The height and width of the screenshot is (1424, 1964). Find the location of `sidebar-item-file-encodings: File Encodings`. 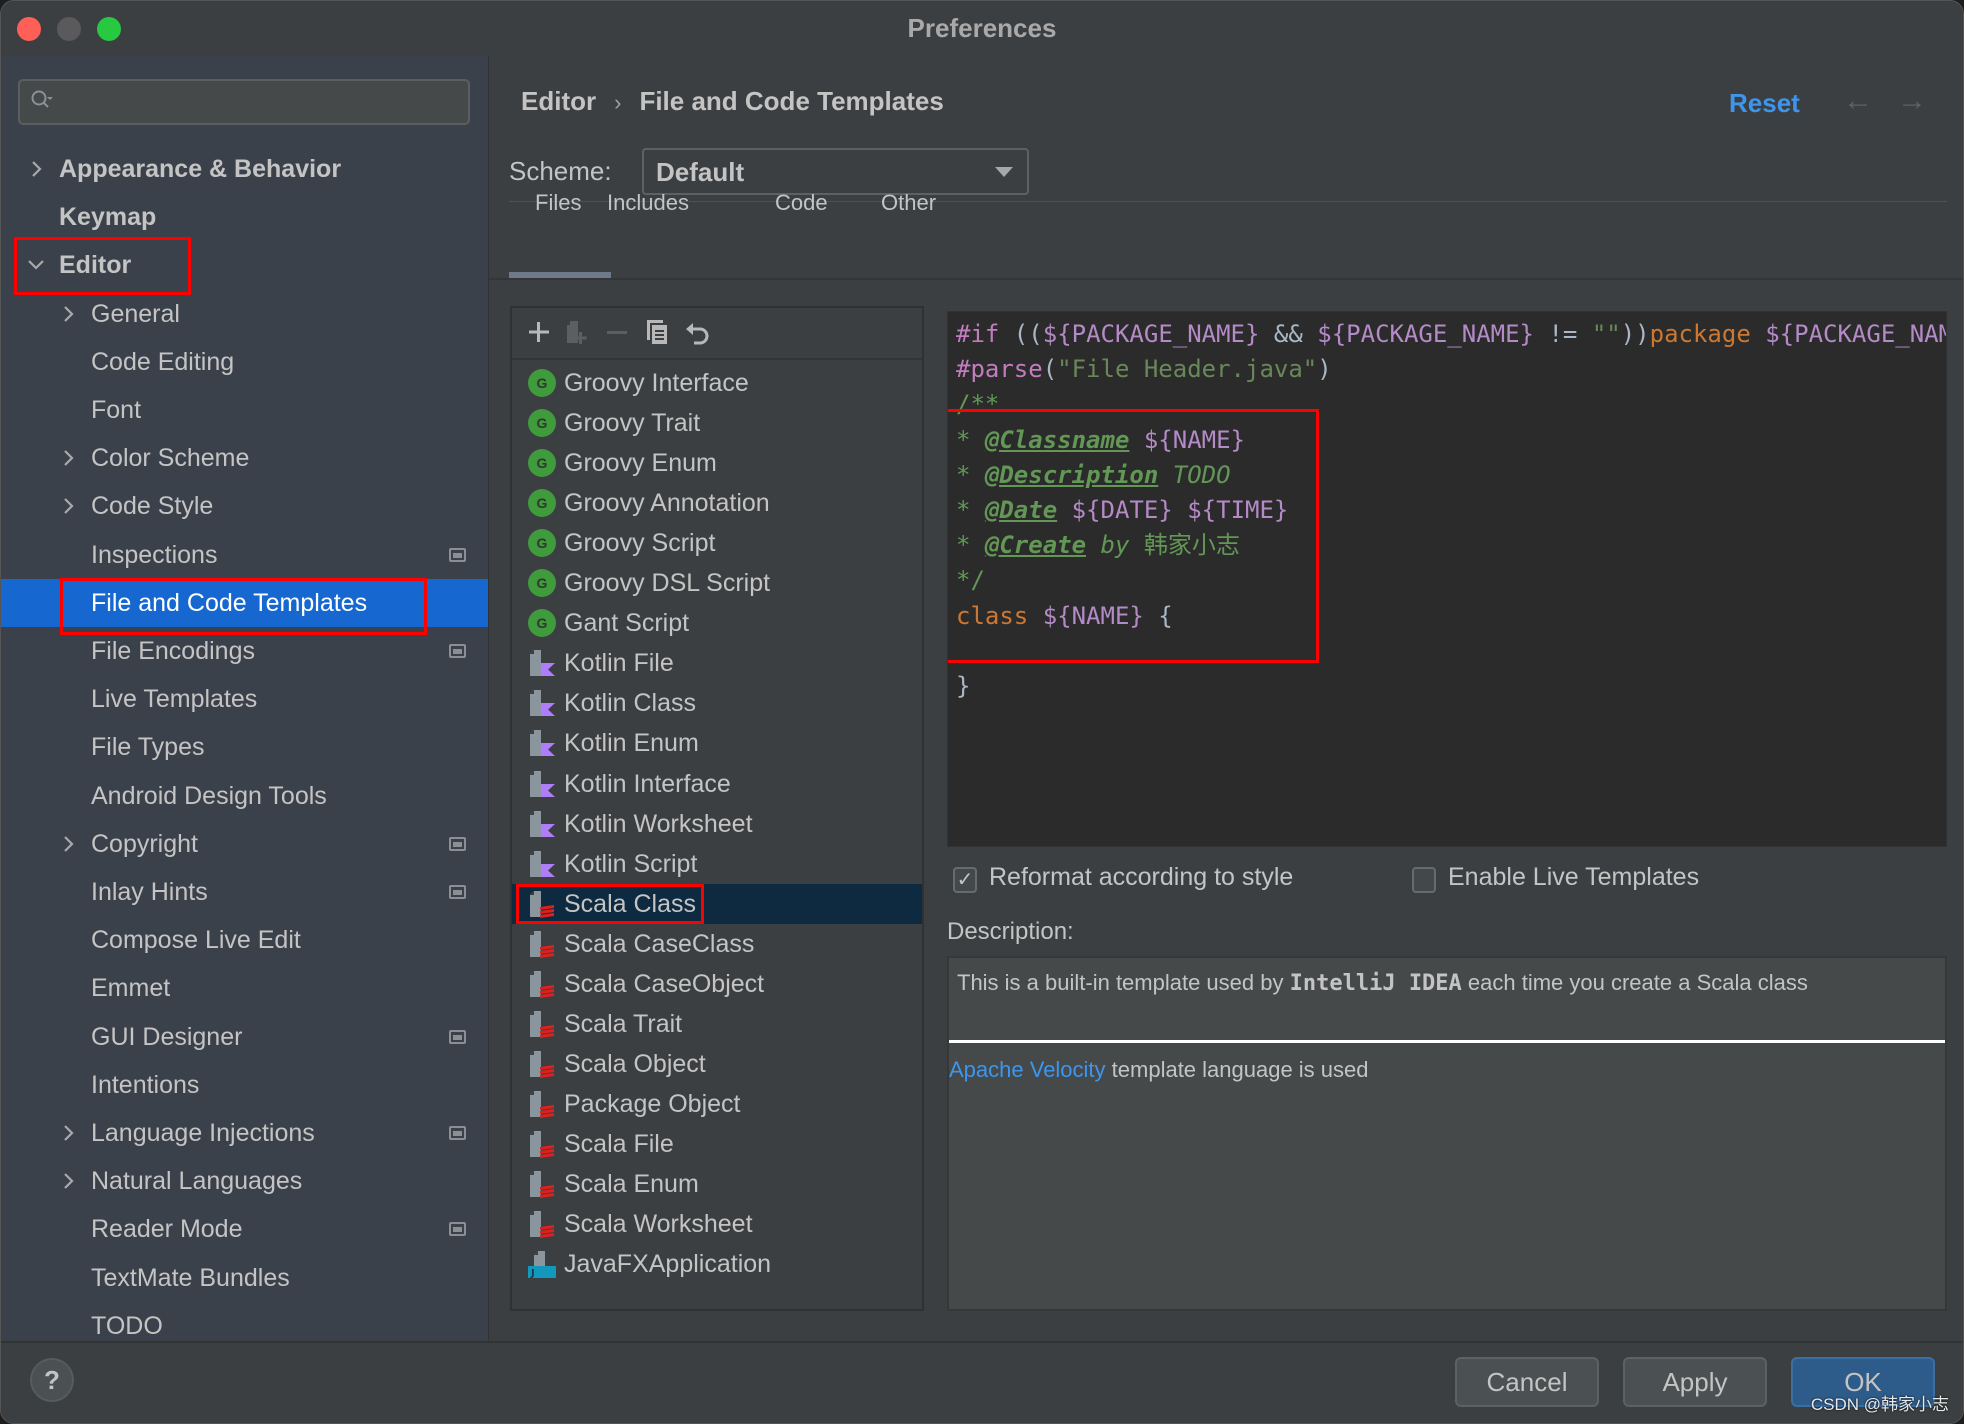

sidebar-item-file-encodings: File Encodings is located at coordinates (244, 651).